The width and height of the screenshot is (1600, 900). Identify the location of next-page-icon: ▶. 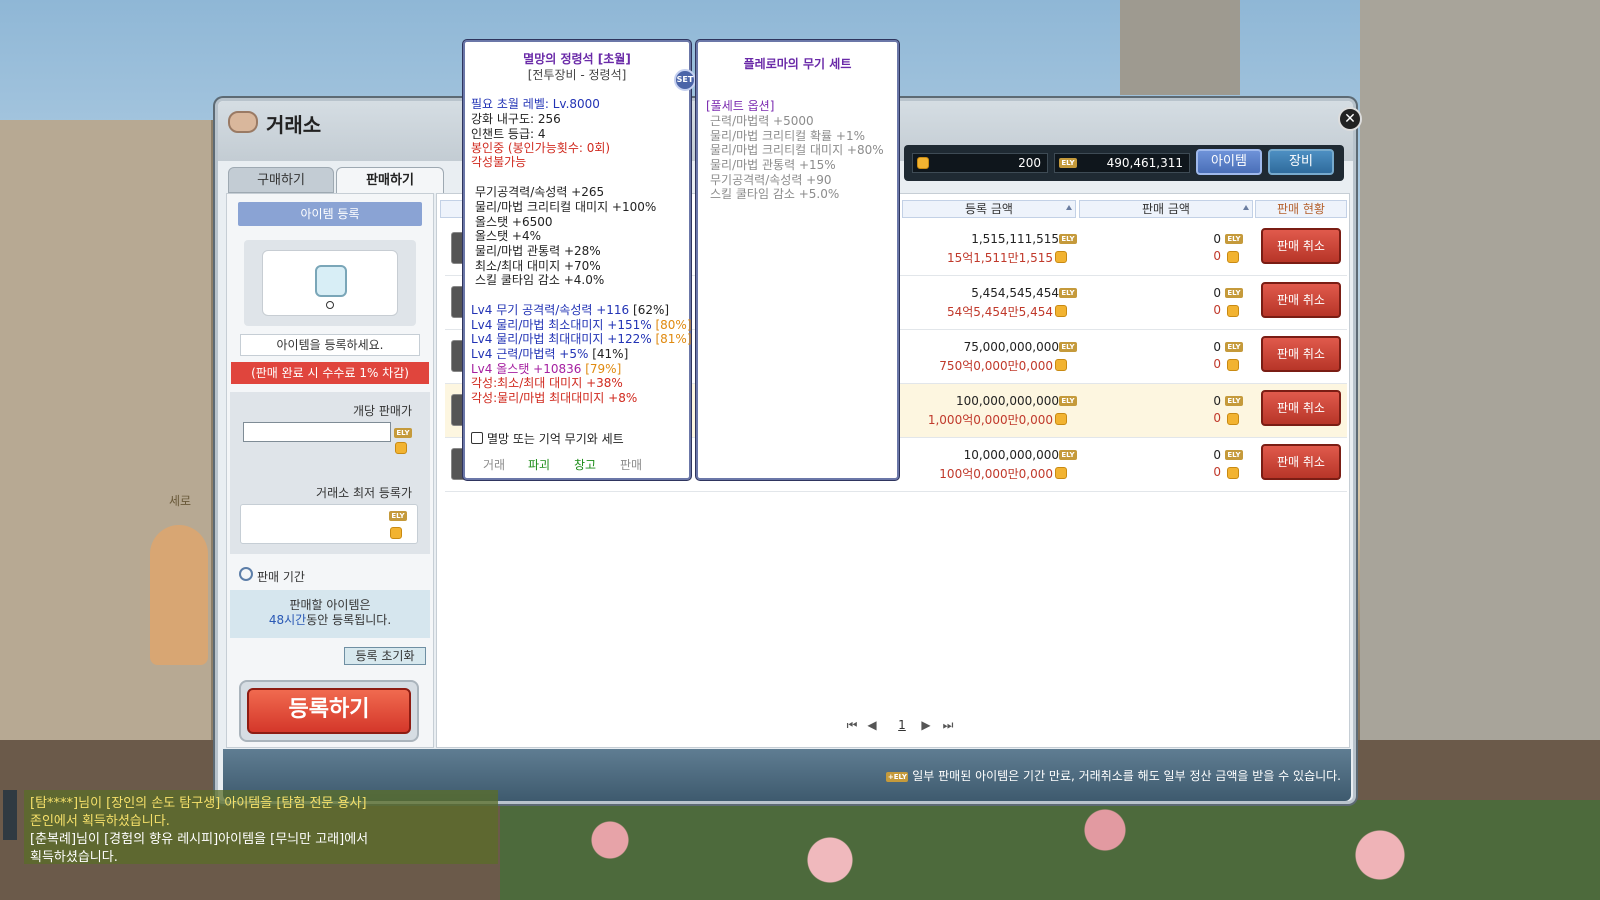
(926, 725).